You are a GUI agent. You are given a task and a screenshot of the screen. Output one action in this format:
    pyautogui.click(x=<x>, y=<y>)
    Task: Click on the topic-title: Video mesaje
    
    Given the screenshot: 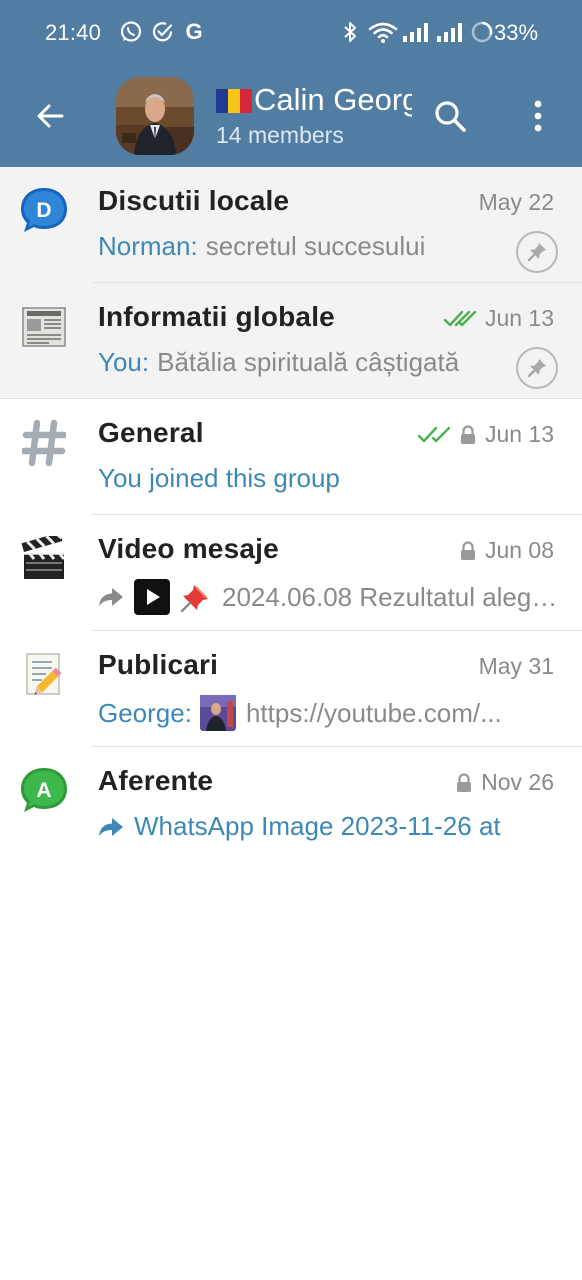 What is the action you would take?
    pyautogui.click(x=188, y=548)
    